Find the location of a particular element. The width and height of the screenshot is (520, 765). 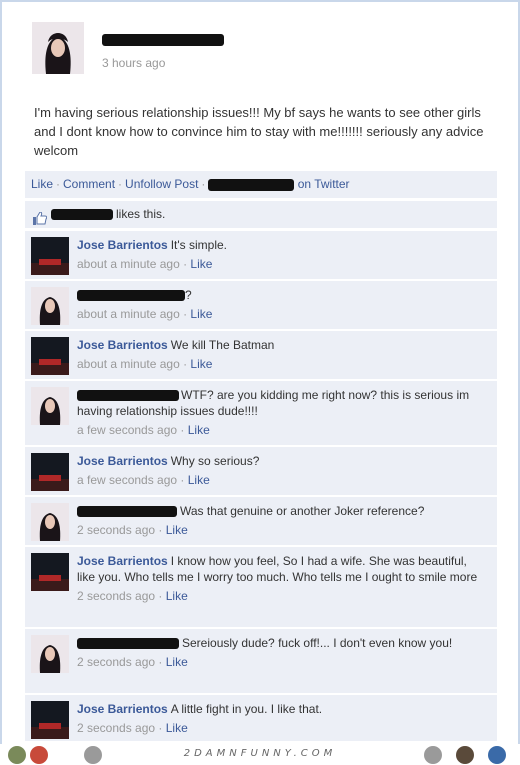

post-actions-bar: Like · Comment · Unfollow Post · on Twitter is located at coordinates (261, 184).